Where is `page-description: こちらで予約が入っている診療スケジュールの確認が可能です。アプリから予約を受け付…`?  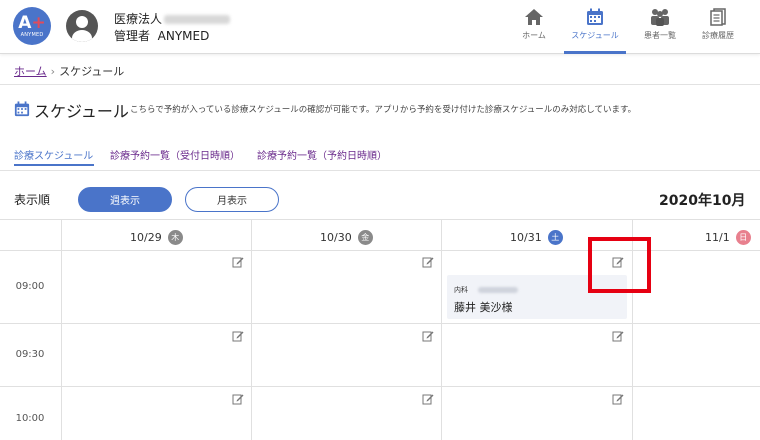
page-description: こちらで予約が入っている診療スケジュールの確認が可能です。アプリから予約を受け付… is located at coordinates (383, 110).